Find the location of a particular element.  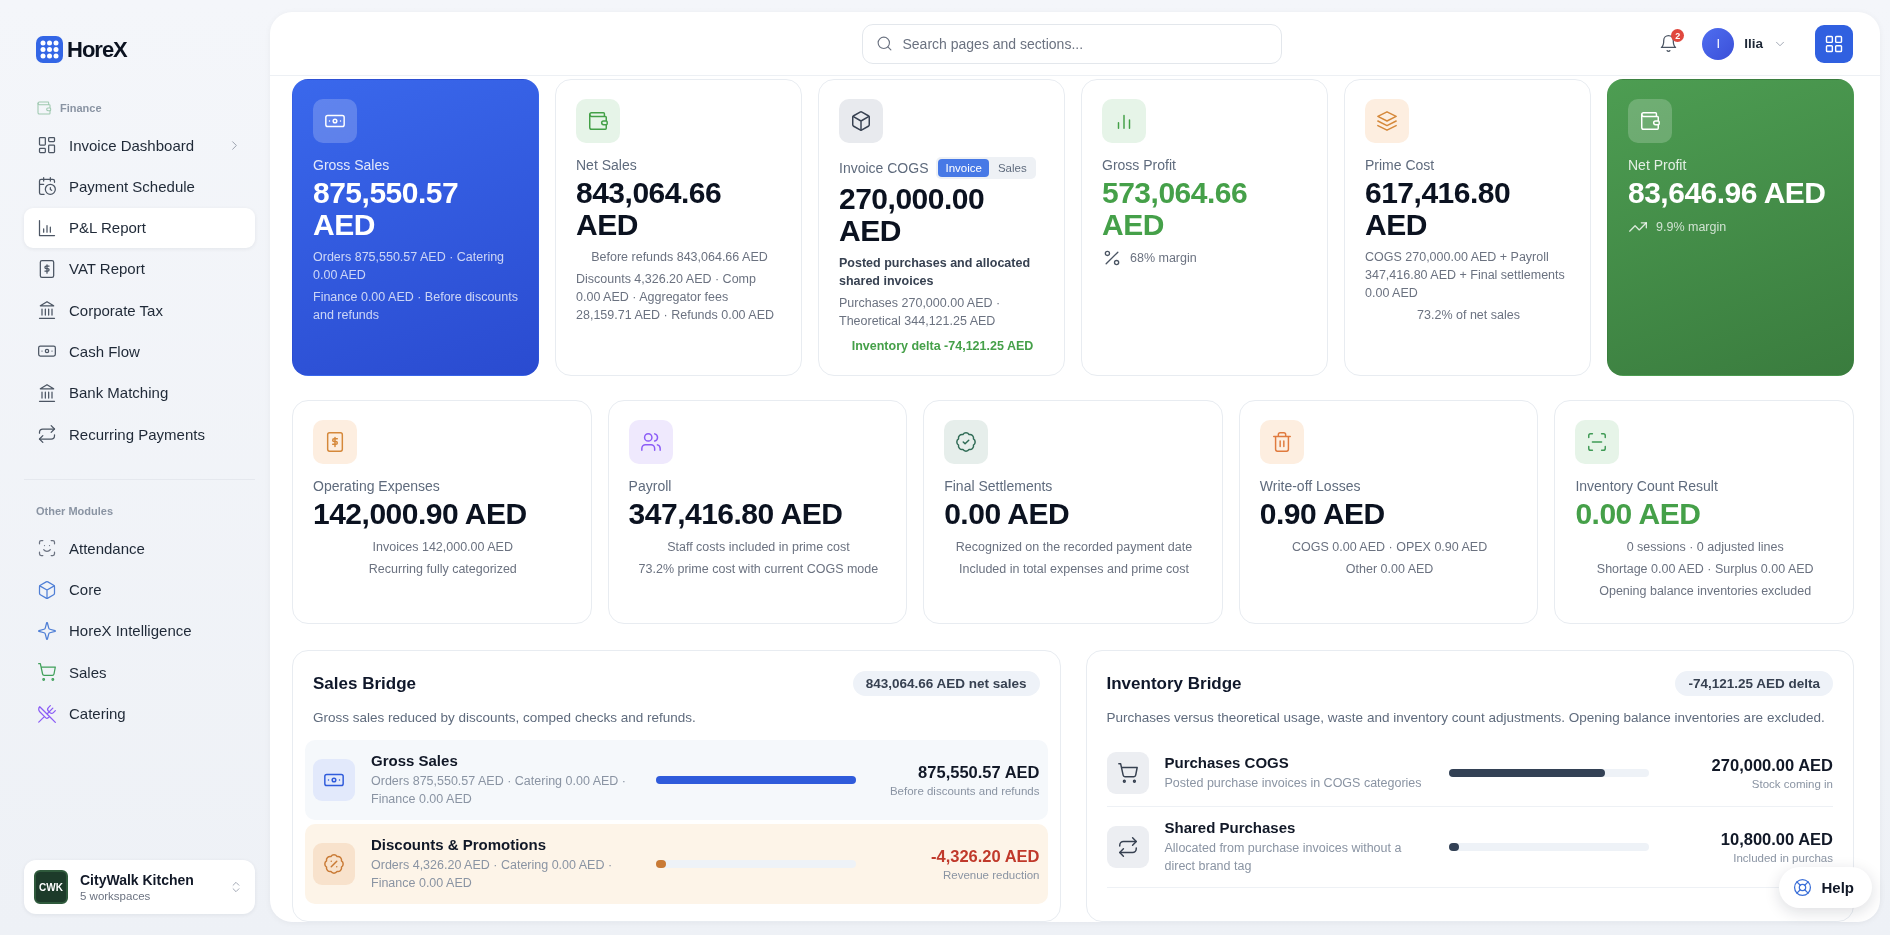

nav-item: Corporate Tax is located at coordinates (139, 310).